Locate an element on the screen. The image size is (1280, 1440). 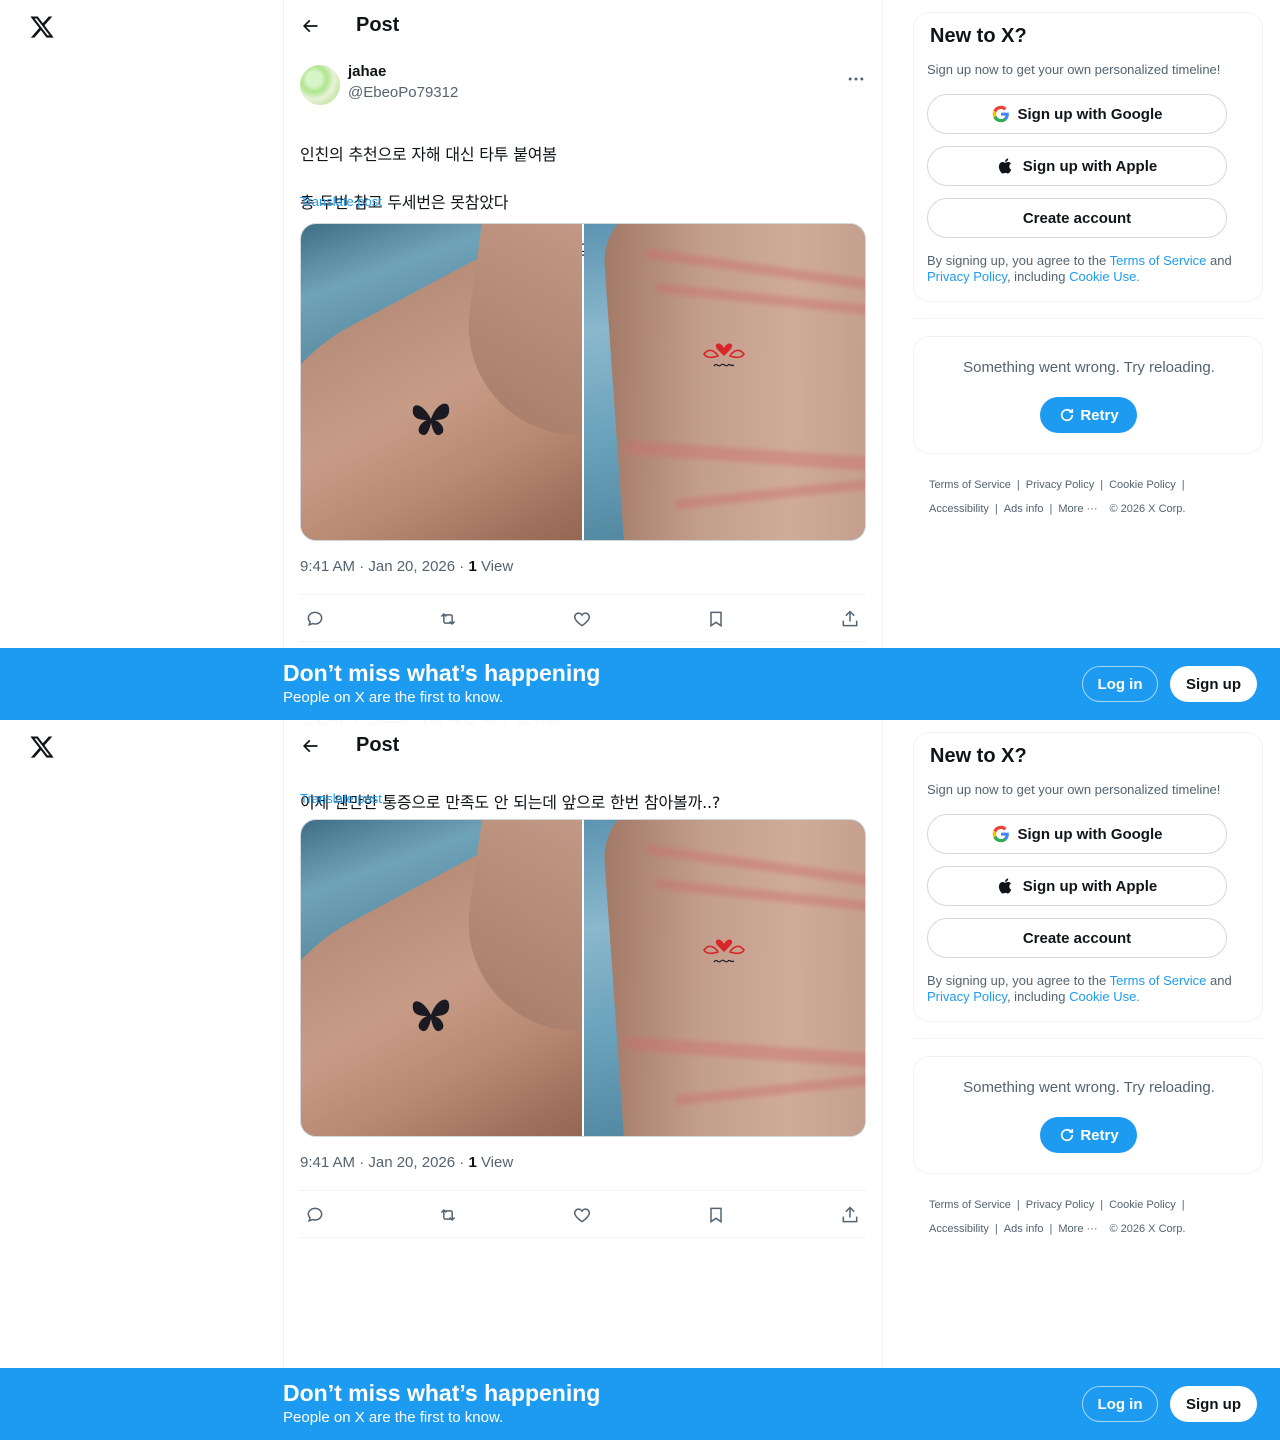
error-message: Something went wrong. Try reloading. is located at coordinates (1089, 1087).